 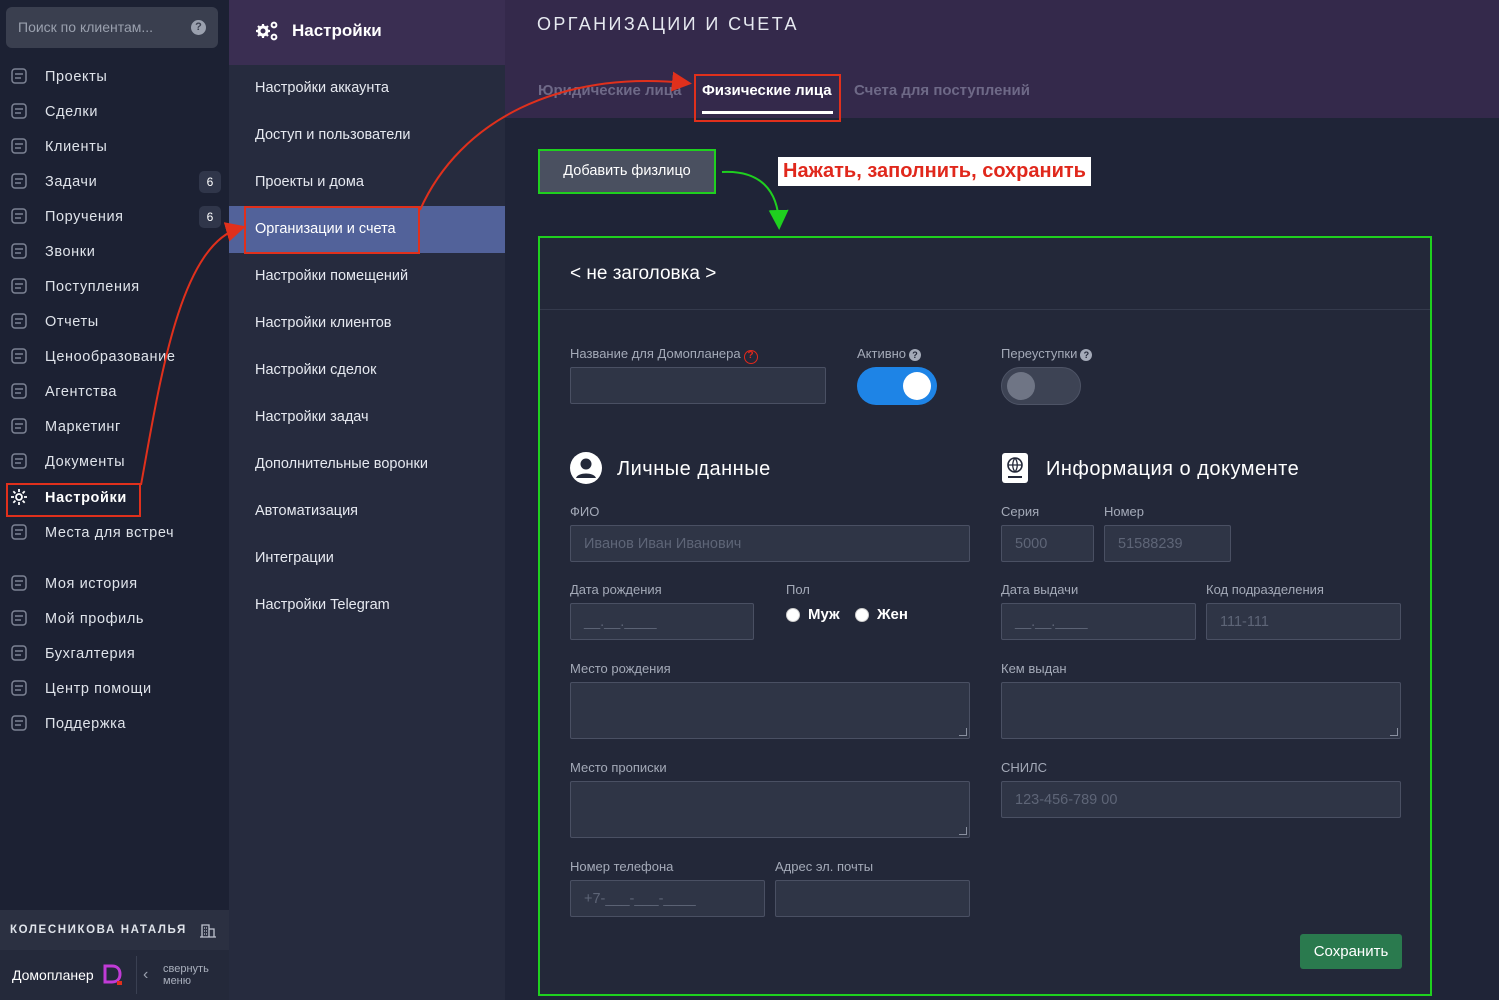 What do you see at coordinates (114, 322) in the screenshot?
I see `sidebar-item-reports: Отчеты` at bounding box center [114, 322].